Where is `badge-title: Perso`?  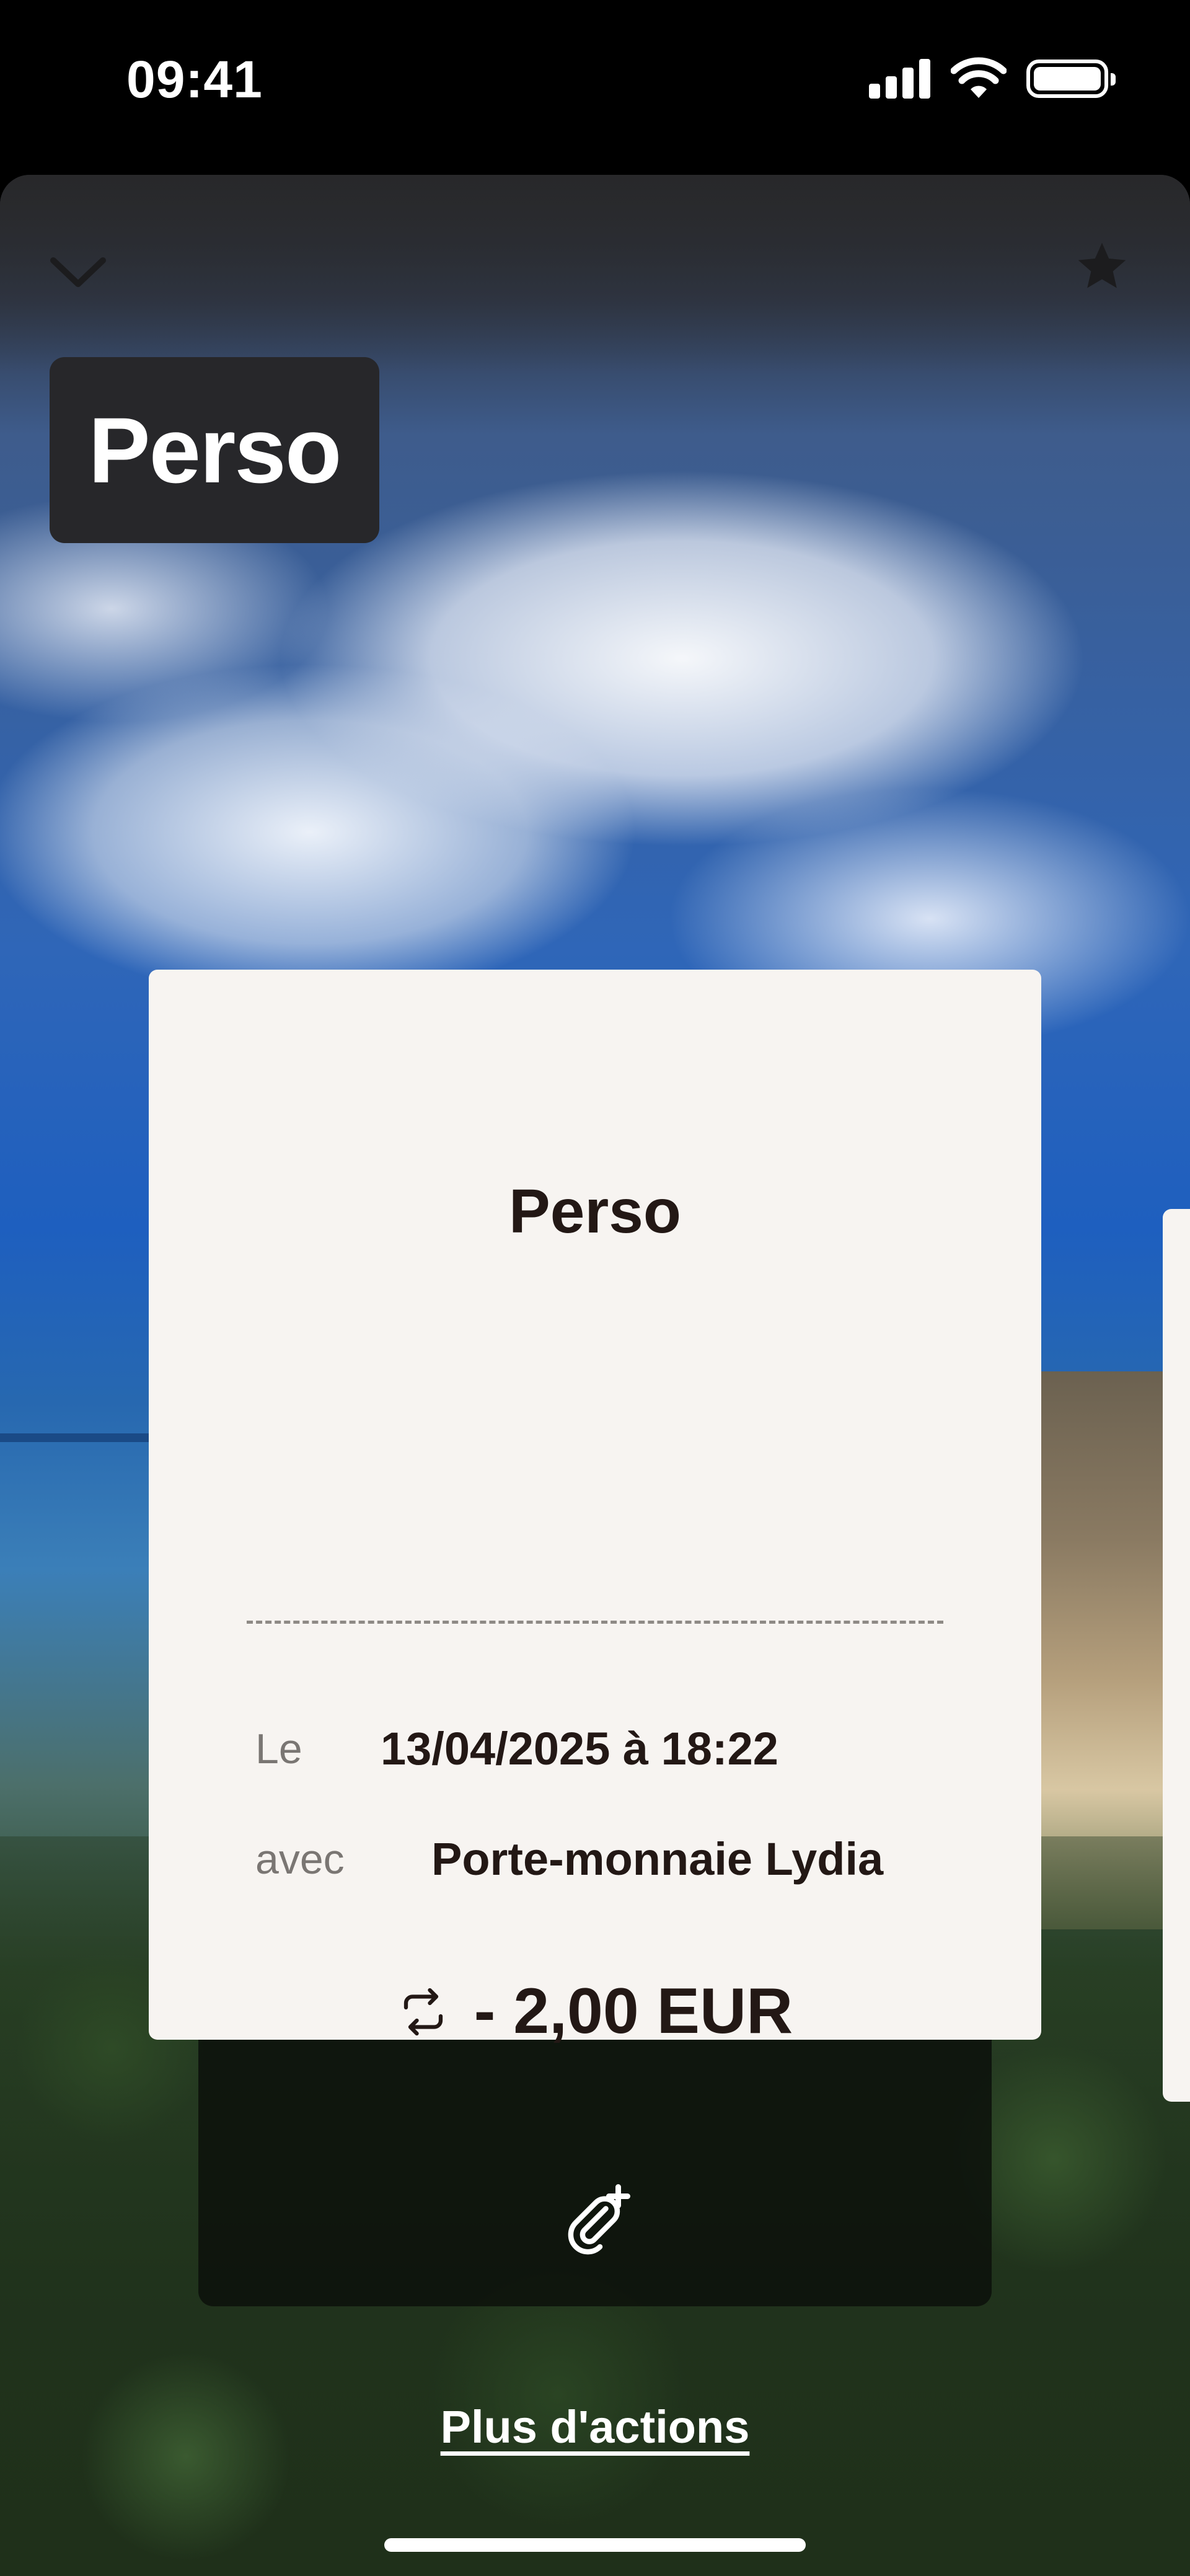
badge-title: Perso is located at coordinates (215, 449).